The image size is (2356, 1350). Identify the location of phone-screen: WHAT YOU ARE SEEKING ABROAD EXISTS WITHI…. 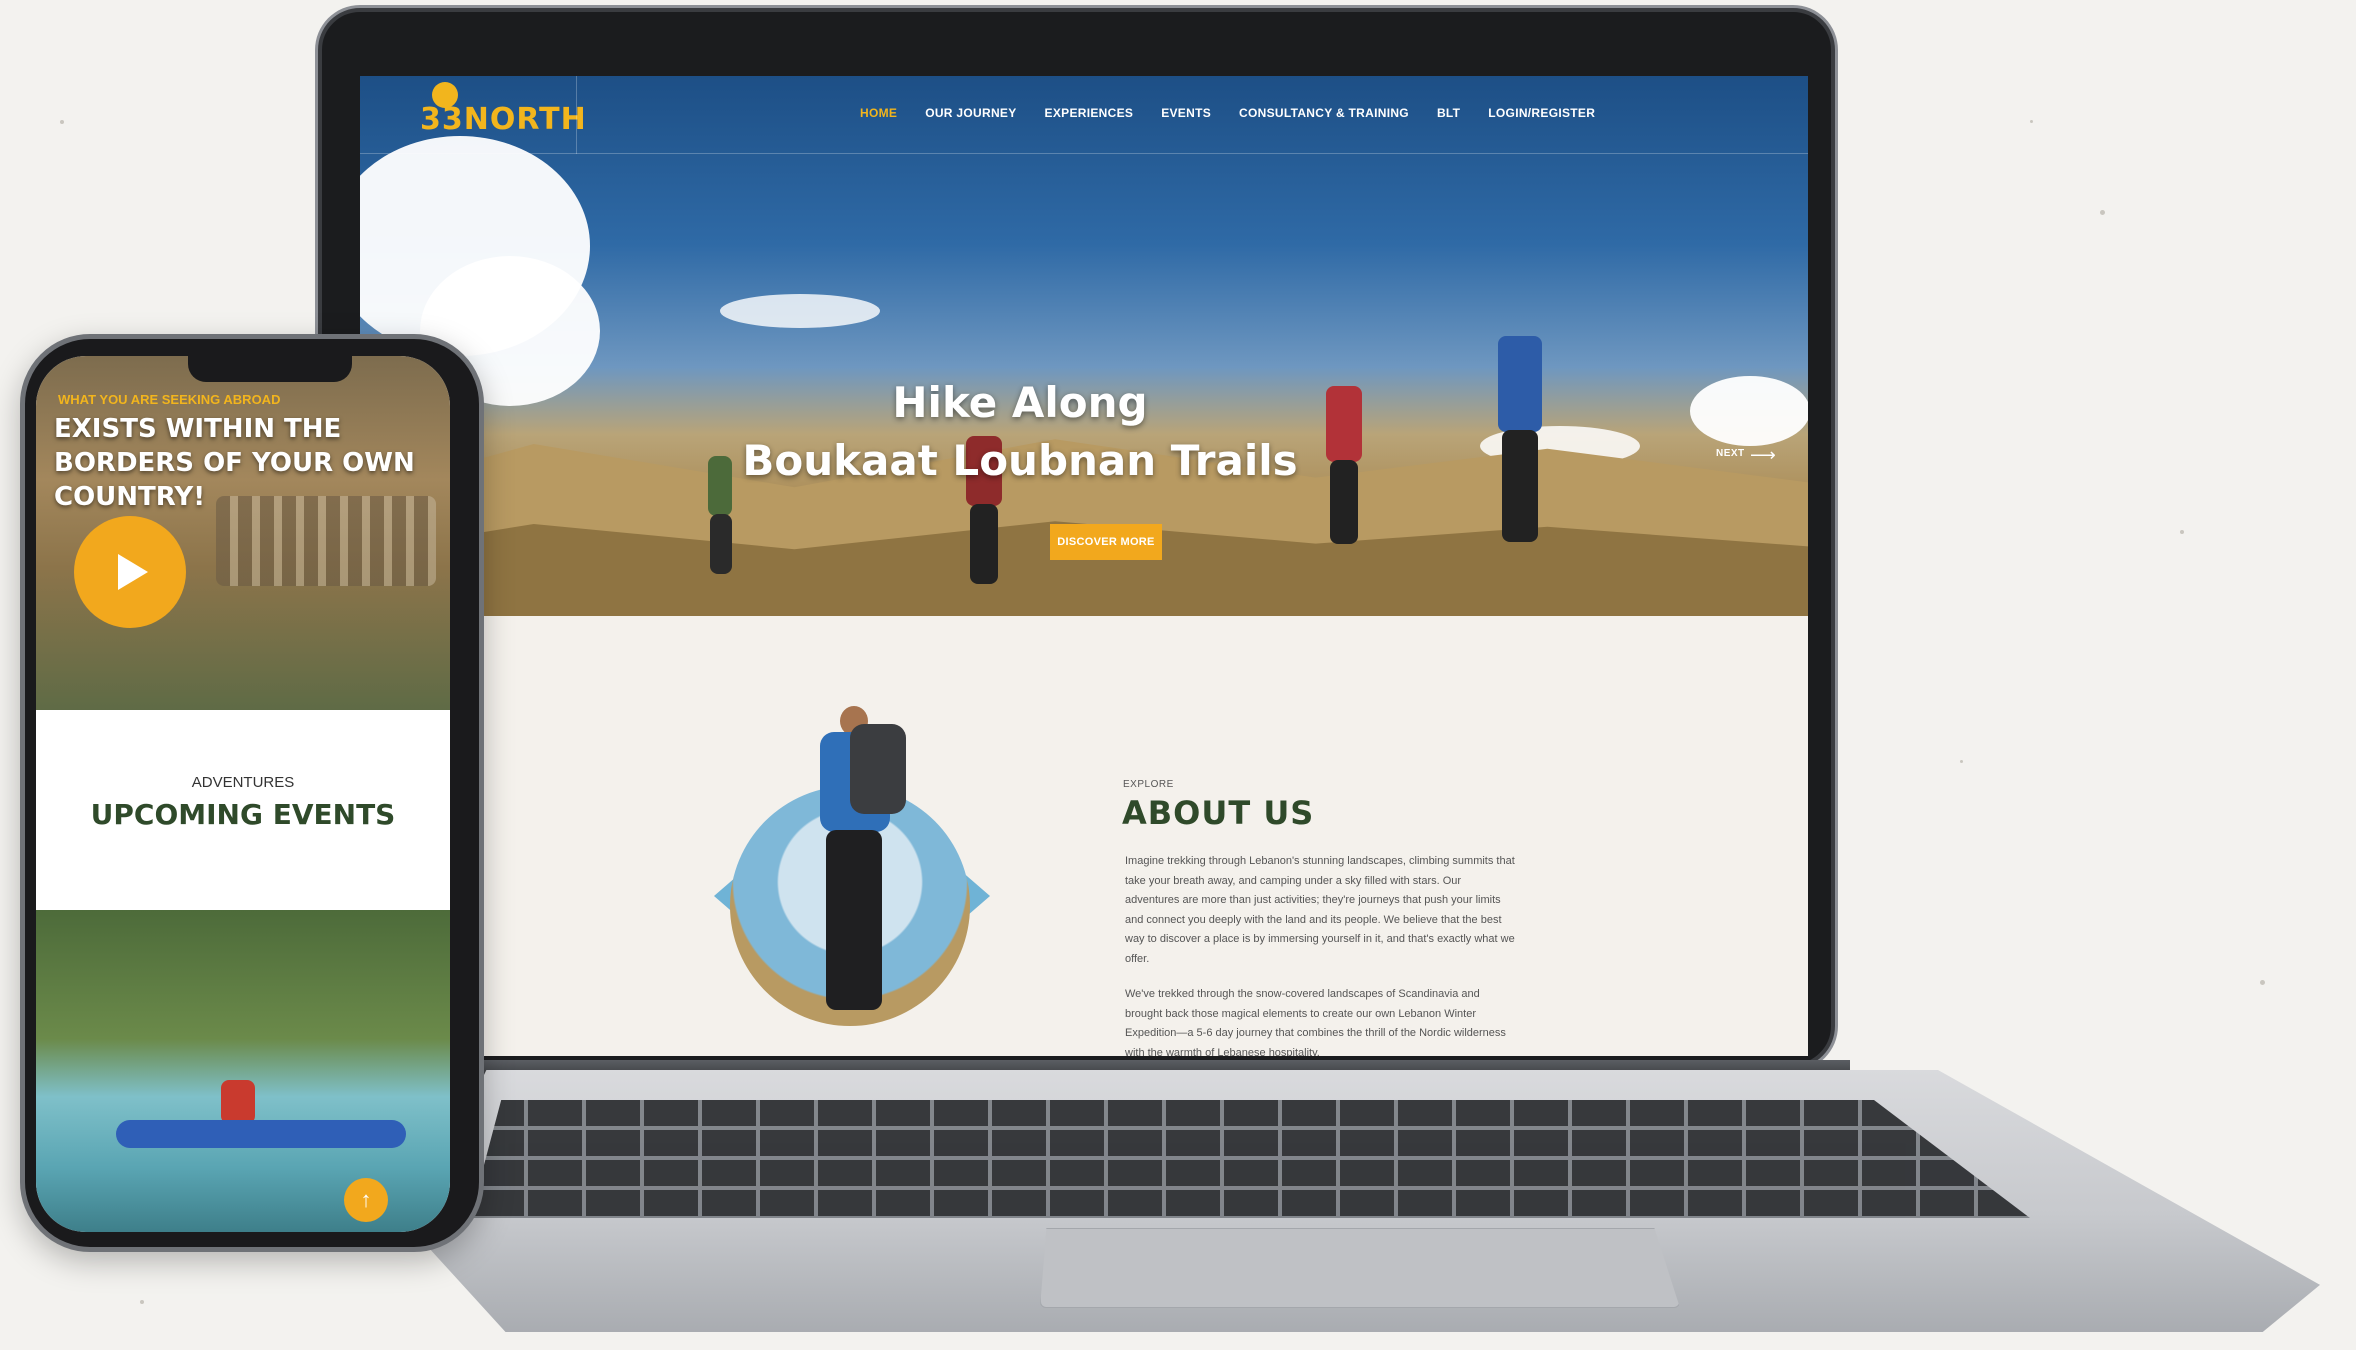
(243, 794).